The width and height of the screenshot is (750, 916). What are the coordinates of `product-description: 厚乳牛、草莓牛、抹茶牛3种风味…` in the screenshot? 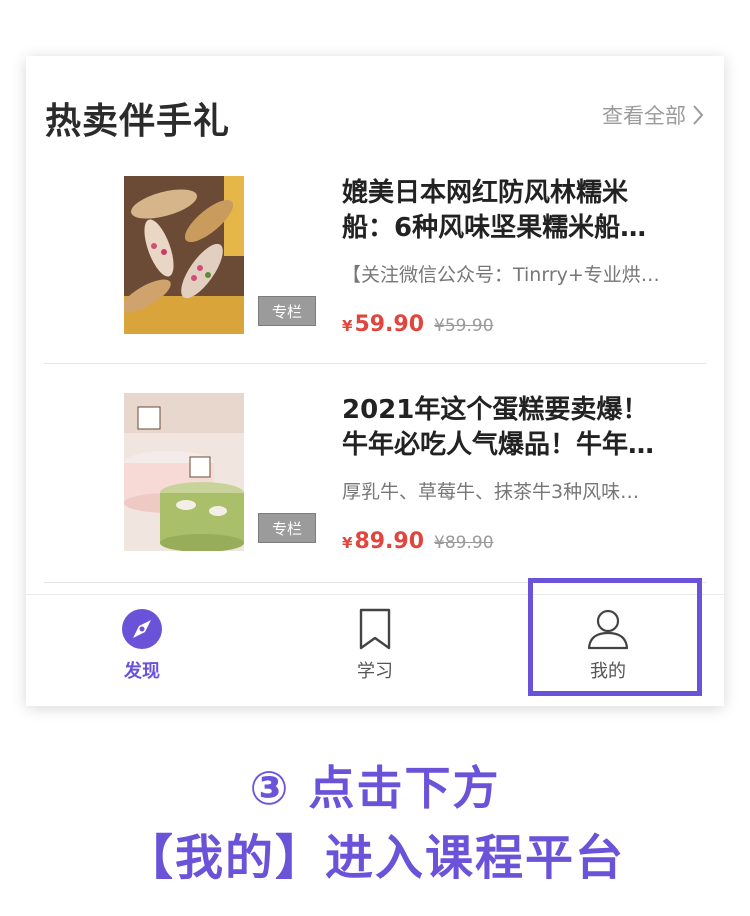 It's located at (491, 492).